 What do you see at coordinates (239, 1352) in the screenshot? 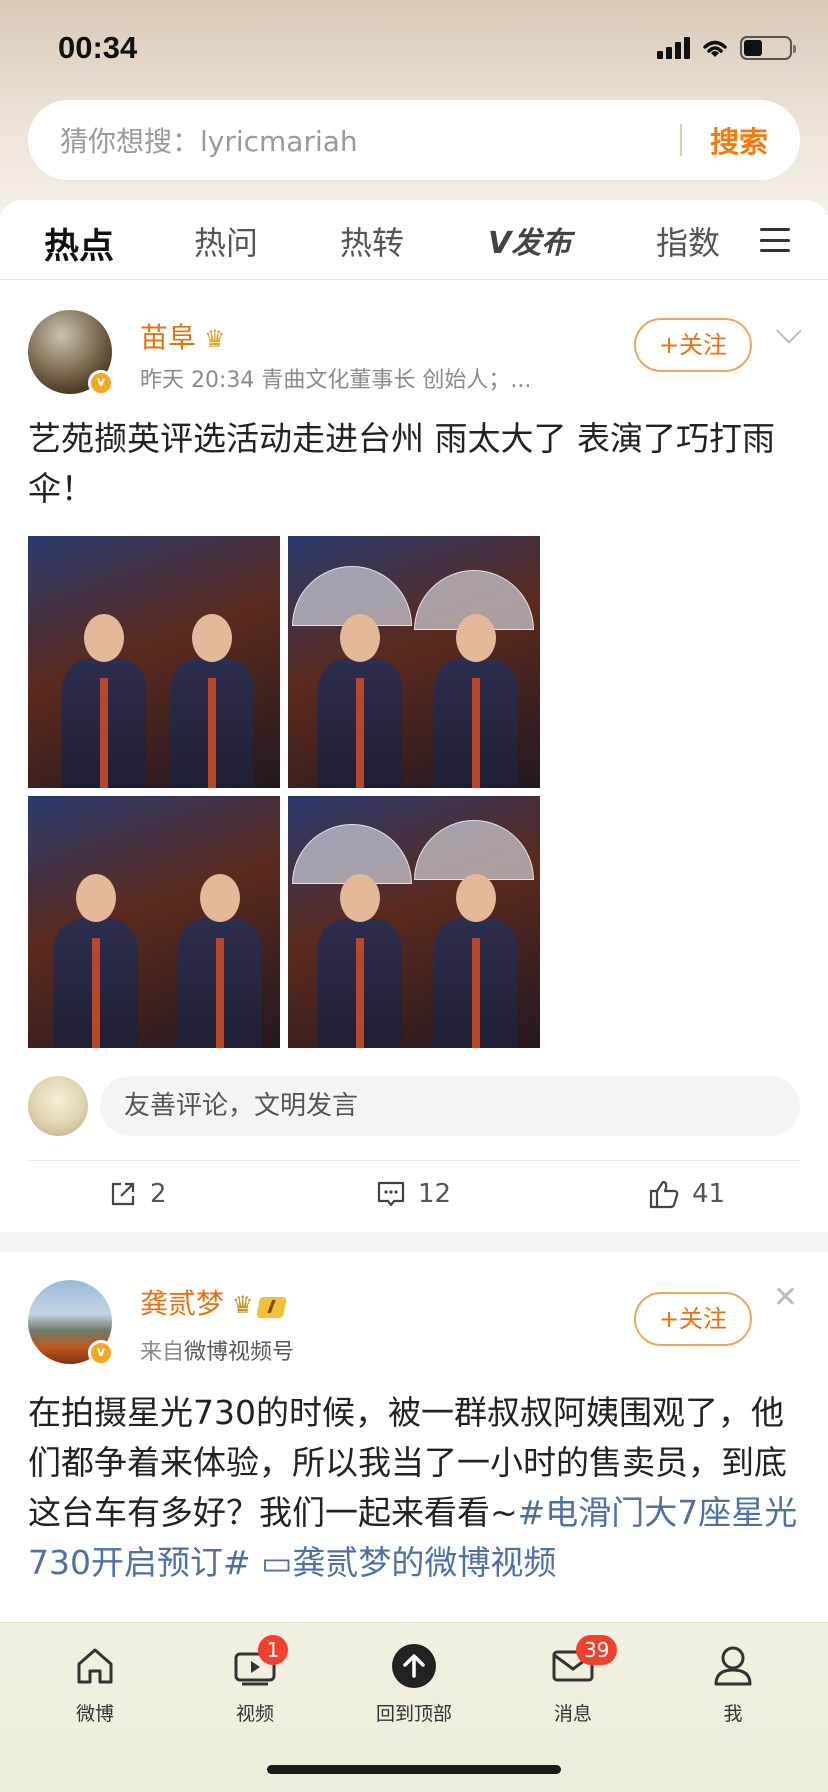
I see `meta-source-link: 微博视频号` at bounding box center [239, 1352].